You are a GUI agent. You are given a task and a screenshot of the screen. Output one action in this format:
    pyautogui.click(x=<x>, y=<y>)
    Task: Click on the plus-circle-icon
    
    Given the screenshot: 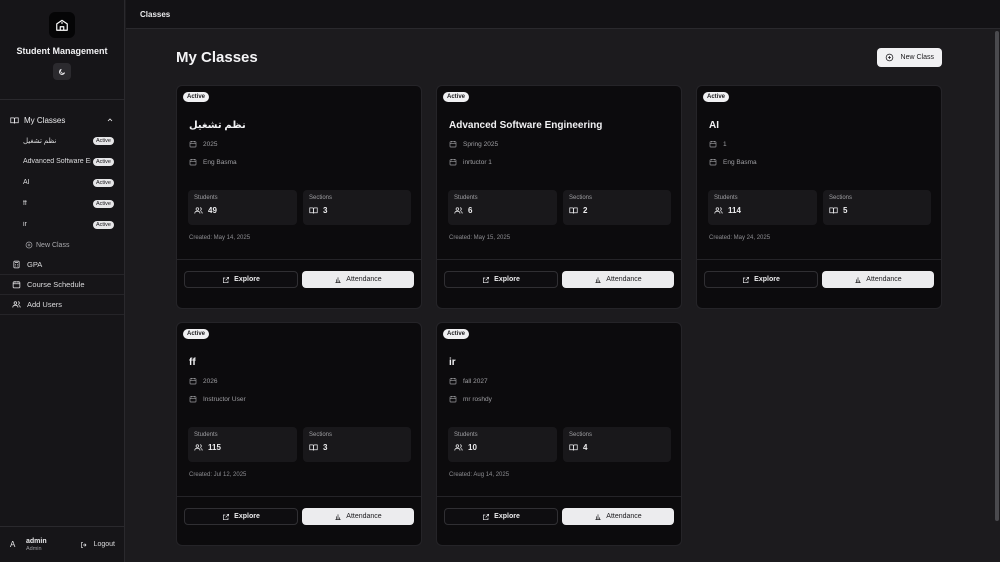 What is the action you would take?
    pyautogui.click(x=889, y=57)
    